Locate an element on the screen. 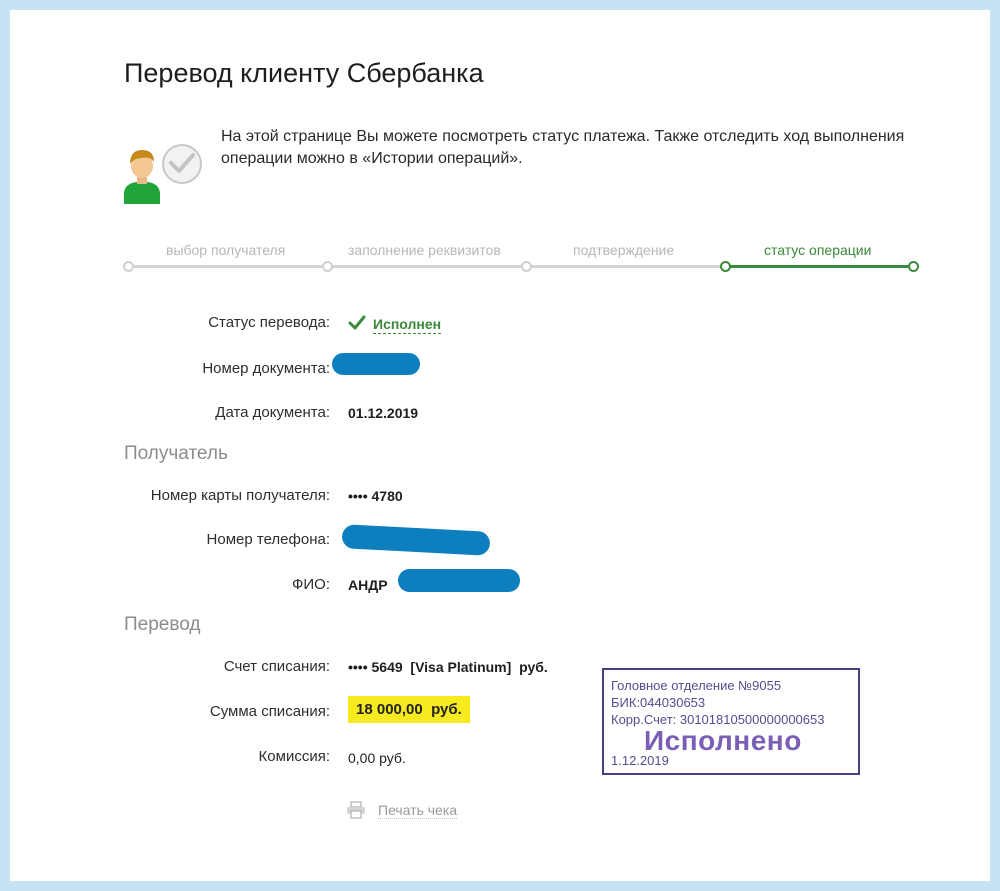  doc-date-label: Дата документа: is located at coordinates (272, 412).